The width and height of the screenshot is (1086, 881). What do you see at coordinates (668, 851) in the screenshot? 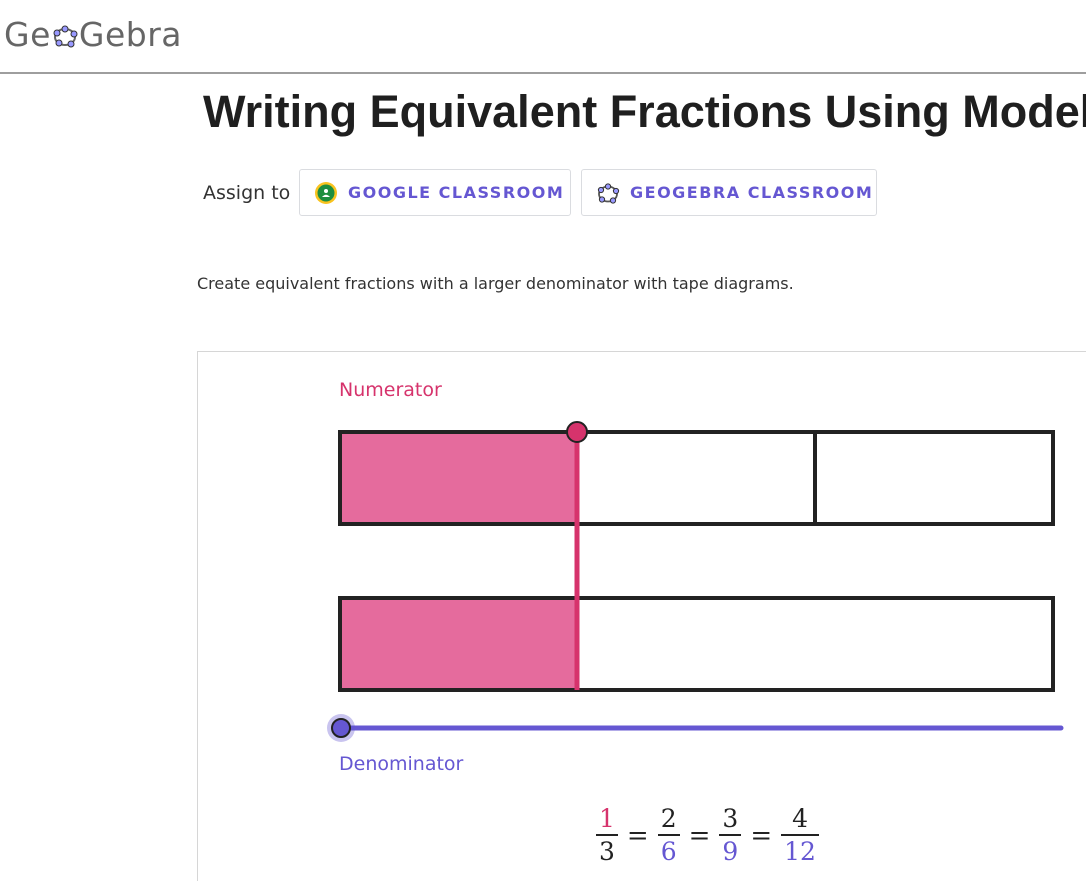
I see `fraction-2-denominator: 6` at bounding box center [668, 851].